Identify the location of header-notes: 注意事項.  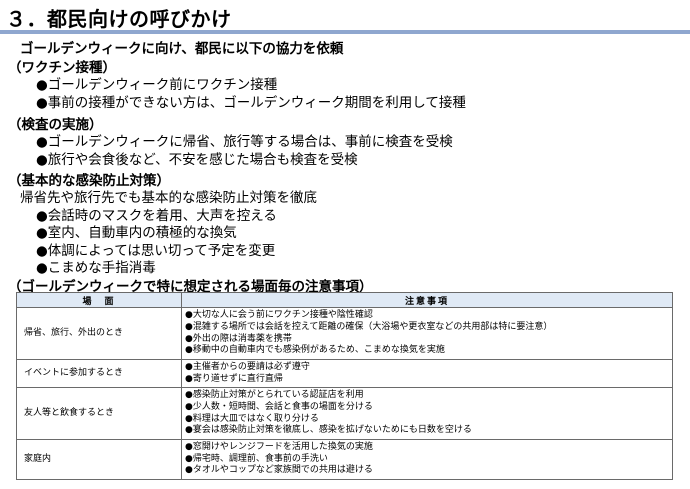
(427, 300).